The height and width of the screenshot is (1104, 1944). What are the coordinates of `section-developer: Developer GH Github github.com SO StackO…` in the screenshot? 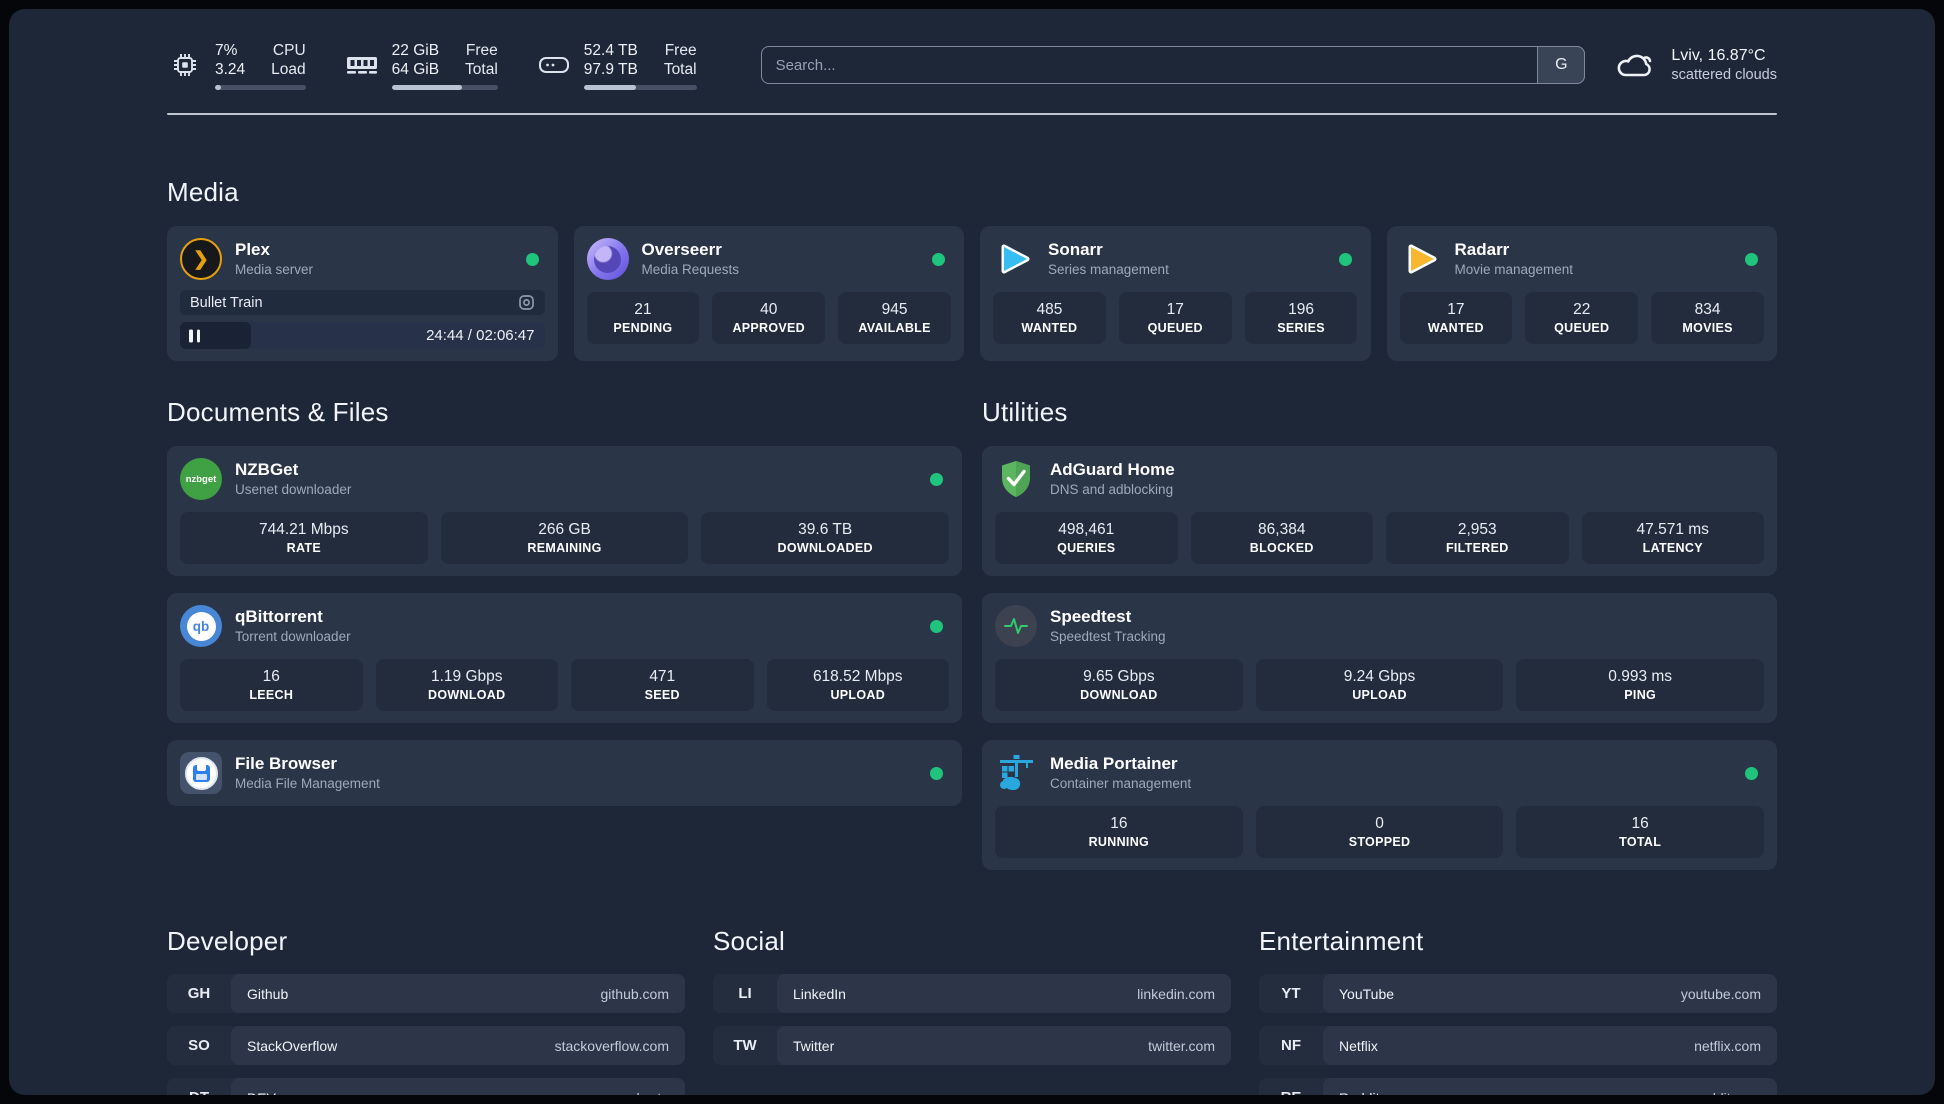 It's located at (426, 1010).